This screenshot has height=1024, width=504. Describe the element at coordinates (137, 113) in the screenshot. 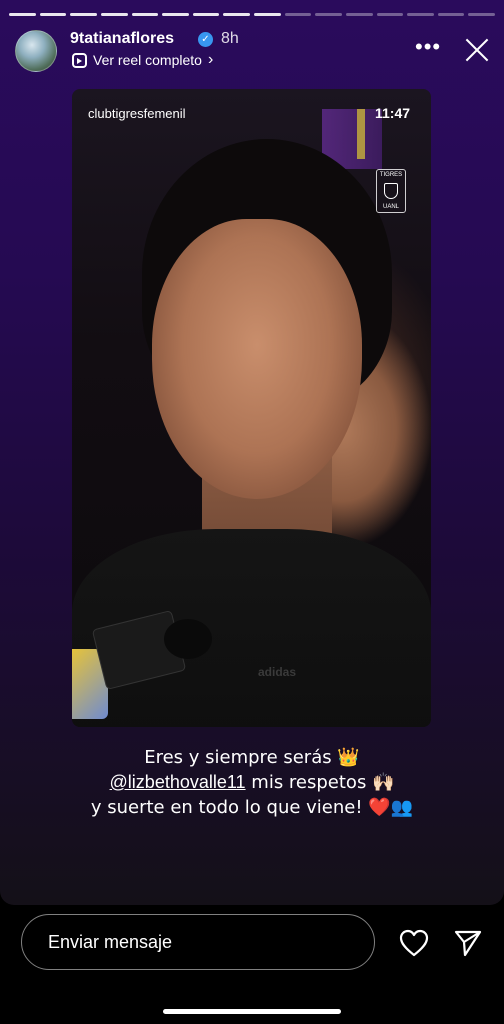

I see `reel-account-name: clubtigresfemenil` at that location.